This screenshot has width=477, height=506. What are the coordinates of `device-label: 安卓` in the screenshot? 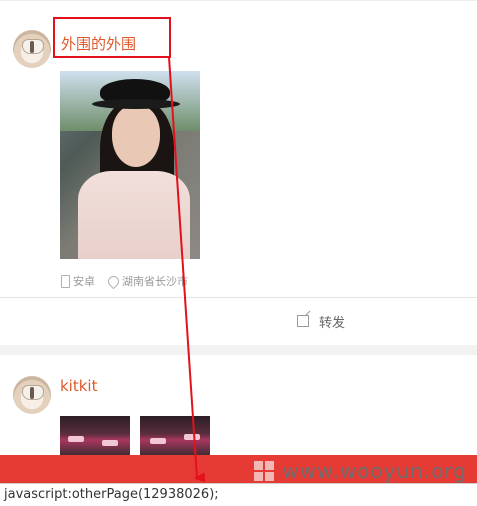 It's located at (84, 281).